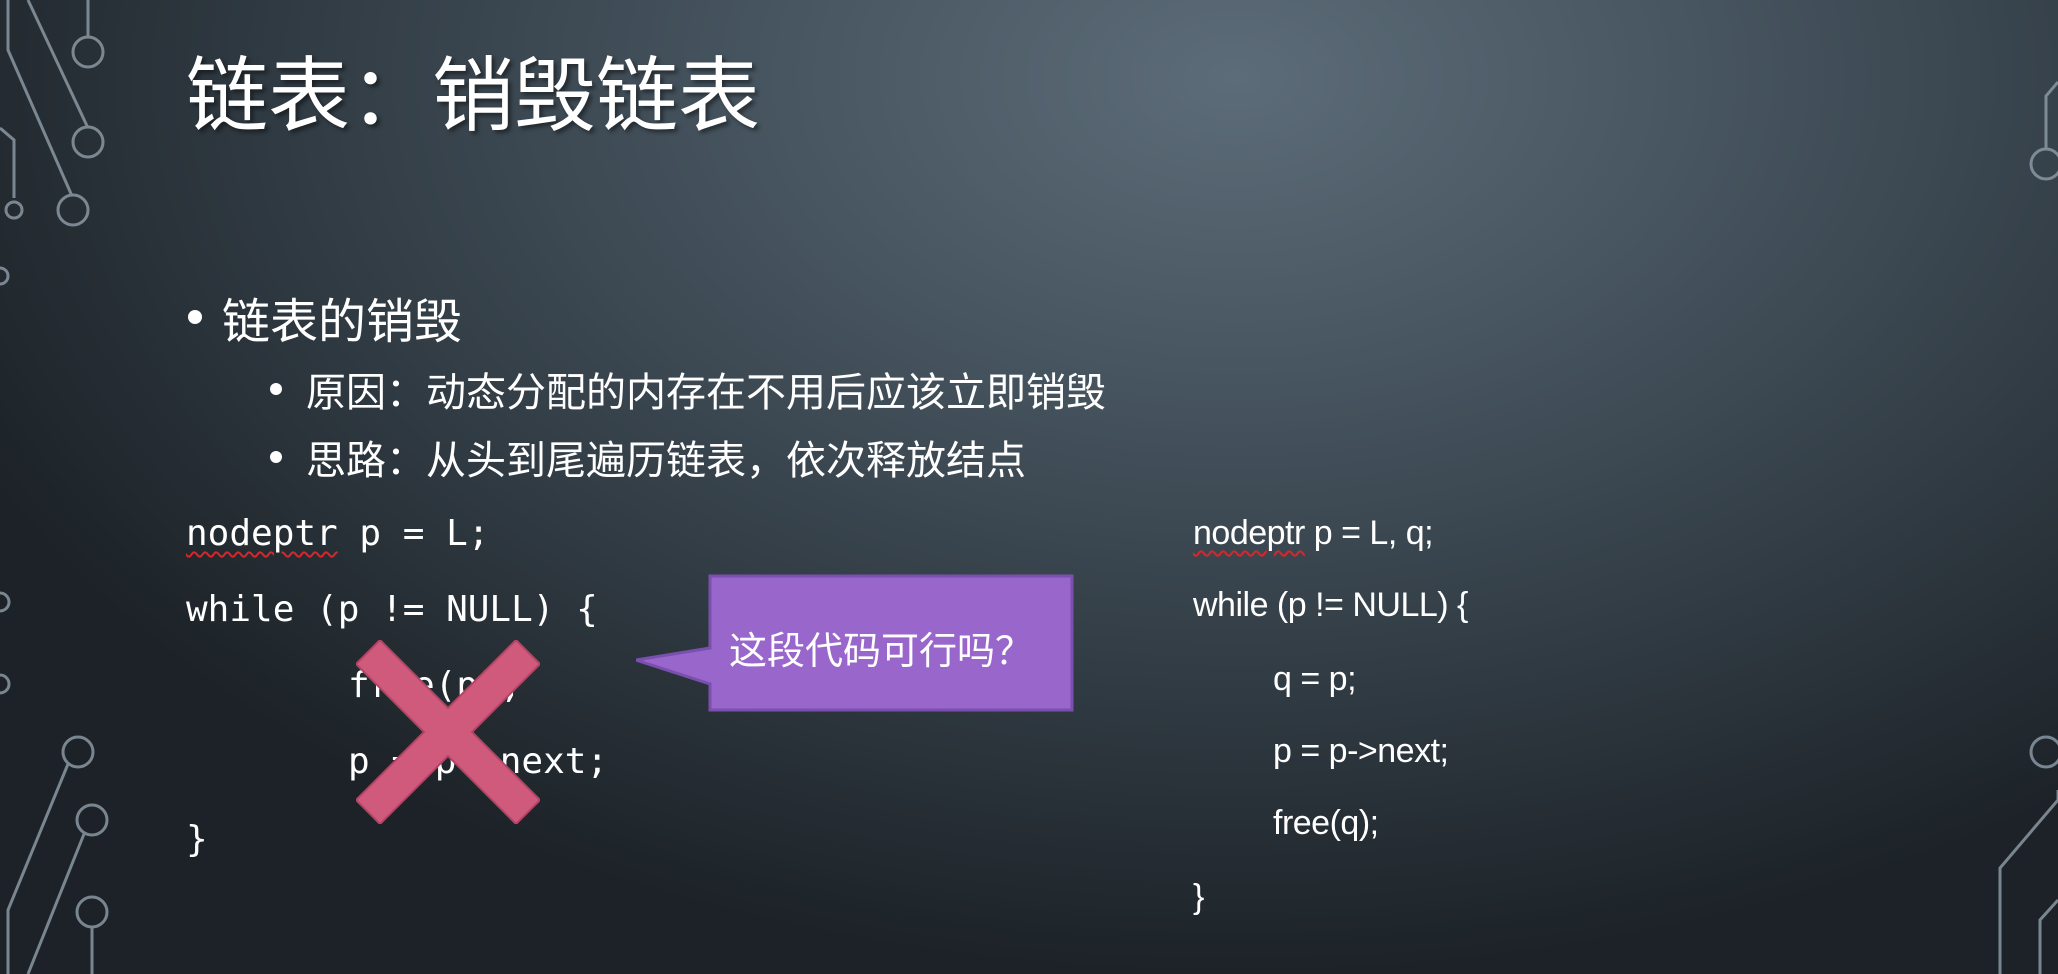 The image size is (2058, 974). Describe the element at coordinates (413, 533) in the screenshot. I see `code-left-line-1-rest: p = L;` at that location.